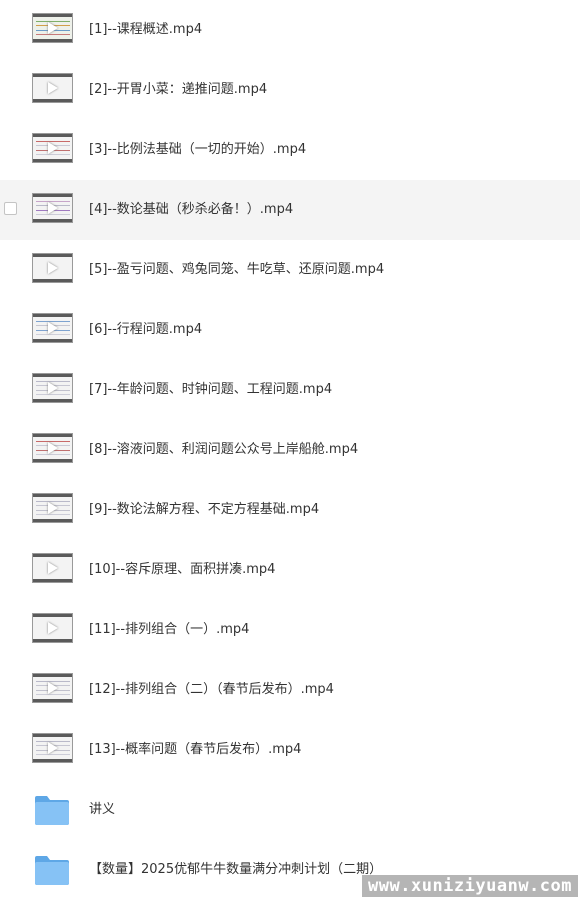  I want to click on file-name: [5]--盈亏问题、鸡兔同笼、牛吃草、还原问题.mp4, so click(236, 270).